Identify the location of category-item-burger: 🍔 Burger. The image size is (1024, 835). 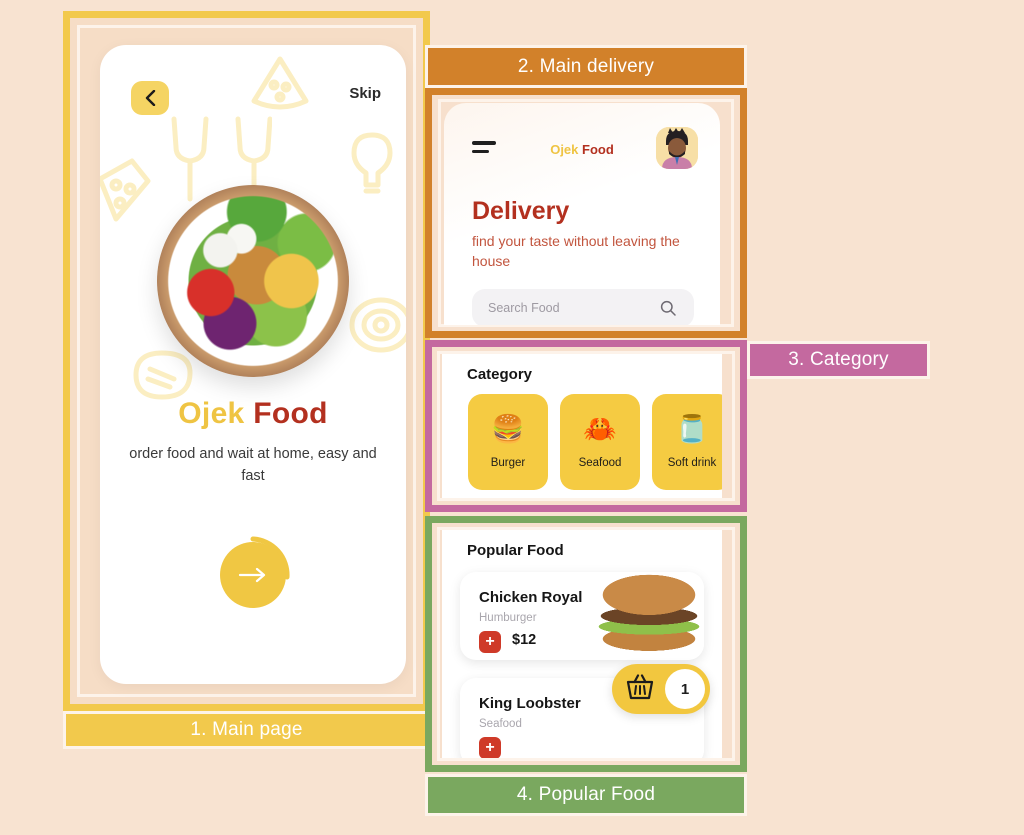
(508, 442).